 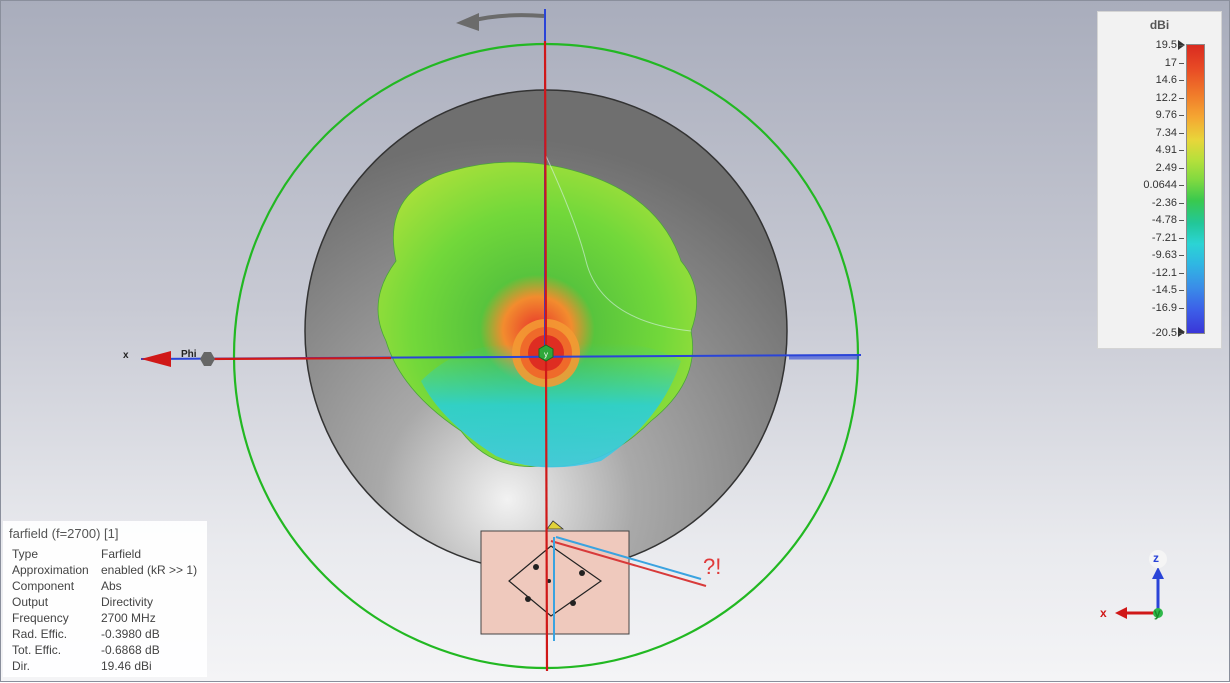 What do you see at coordinates (128, 618) in the screenshot?
I see `info-value: 2700 MHz` at bounding box center [128, 618].